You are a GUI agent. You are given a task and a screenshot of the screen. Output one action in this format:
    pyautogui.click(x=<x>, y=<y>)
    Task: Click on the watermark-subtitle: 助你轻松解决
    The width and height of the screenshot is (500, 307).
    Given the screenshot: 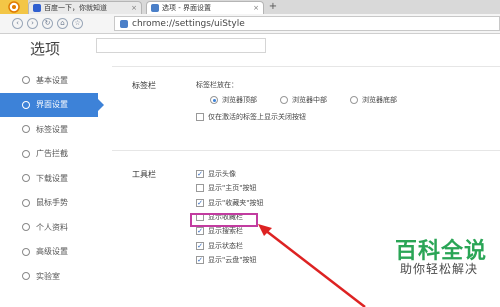 What is the action you would take?
    pyautogui.click(x=439, y=269)
    